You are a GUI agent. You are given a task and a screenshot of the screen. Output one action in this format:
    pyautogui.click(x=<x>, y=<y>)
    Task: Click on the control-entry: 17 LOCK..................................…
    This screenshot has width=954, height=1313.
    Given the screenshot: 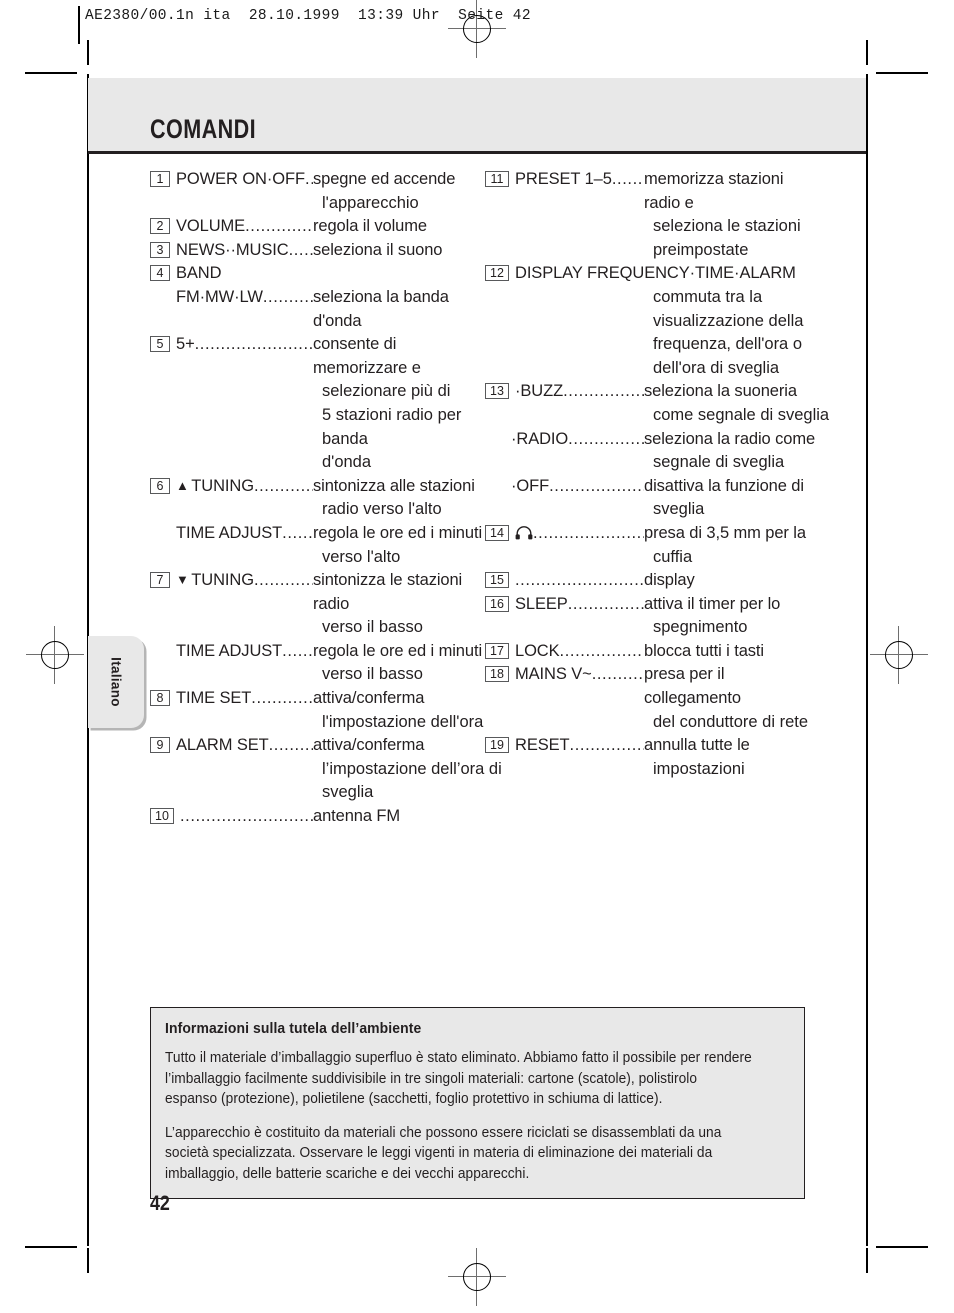 What is the action you would take?
    pyautogui.click(x=652, y=652)
    